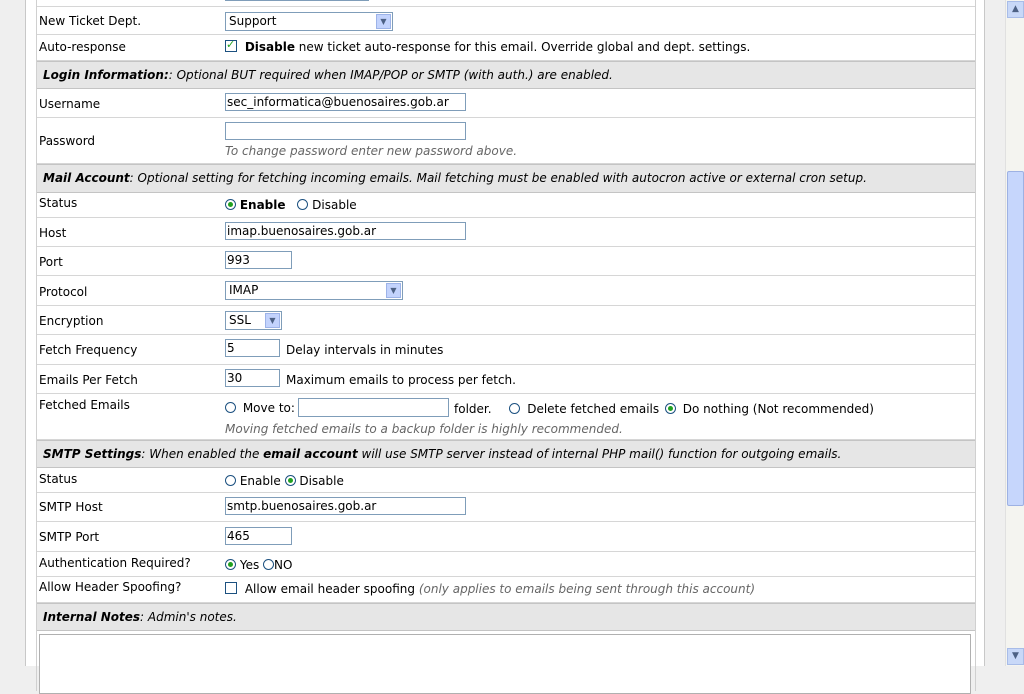 The width and height of the screenshot is (1024, 694). What do you see at coordinates (515, 408) in the screenshot?
I see `delete-fetched-radio` at bounding box center [515, 408].